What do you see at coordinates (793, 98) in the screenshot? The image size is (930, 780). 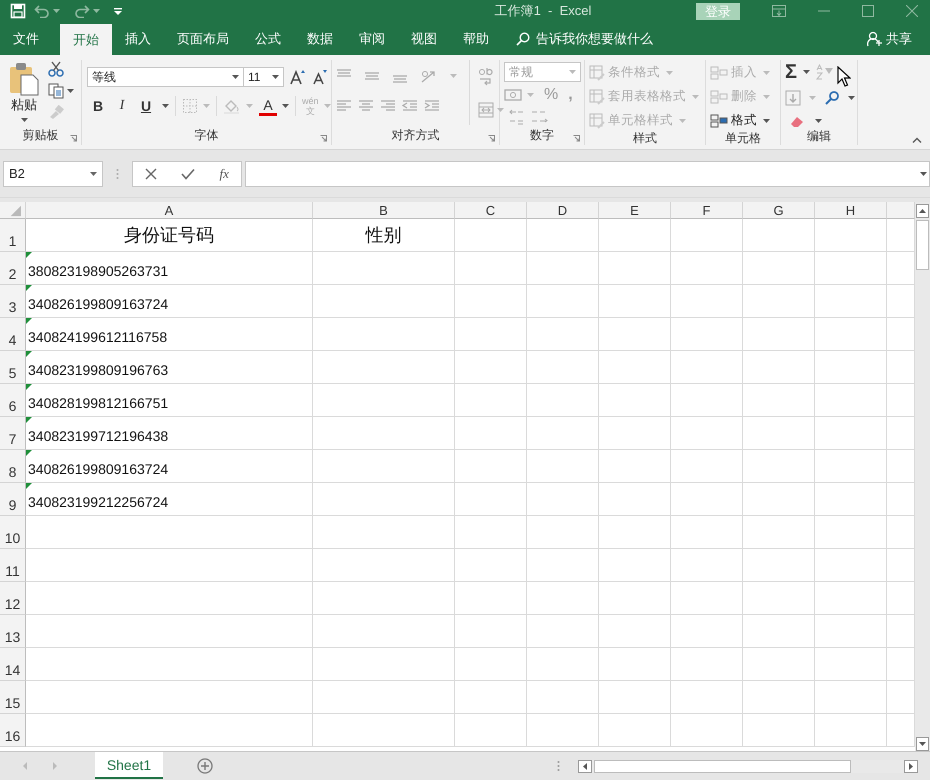 I see `fill-down-icon` at bounding box center [793, 98].